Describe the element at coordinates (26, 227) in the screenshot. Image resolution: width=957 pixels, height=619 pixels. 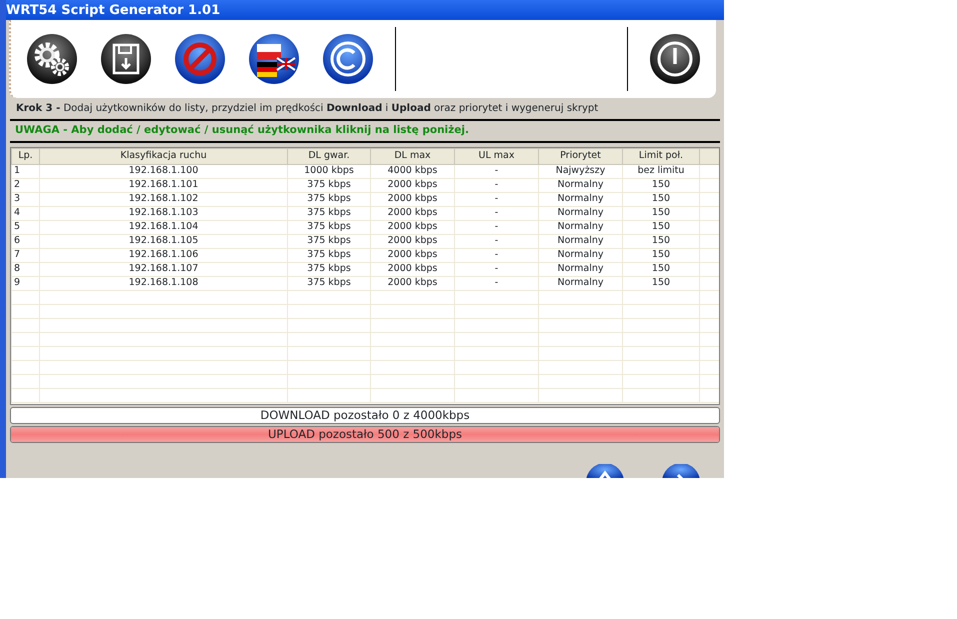
I see `table-cell: 5` at that location.